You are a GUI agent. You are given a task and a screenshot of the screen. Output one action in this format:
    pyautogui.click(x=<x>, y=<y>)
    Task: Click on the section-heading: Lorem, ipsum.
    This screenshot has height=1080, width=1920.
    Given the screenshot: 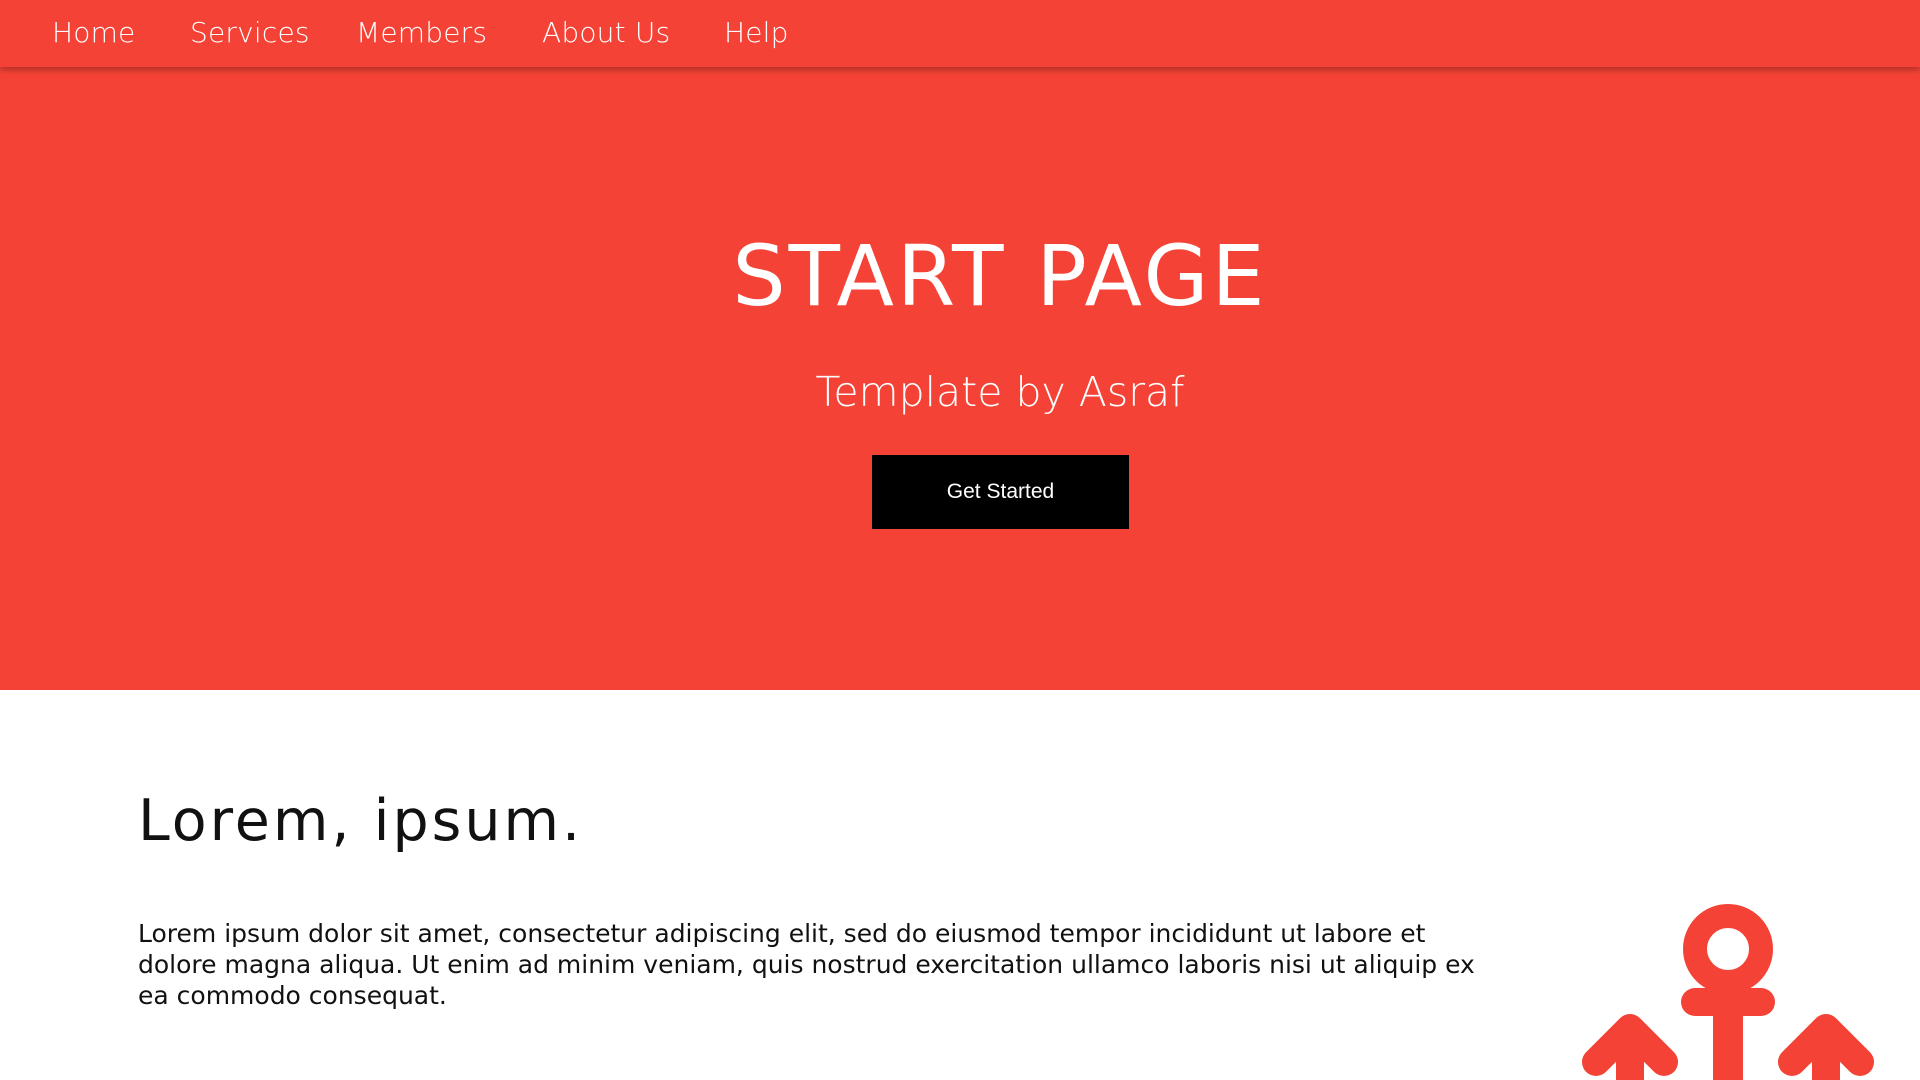 What is the action you would take?
    pyautogui.click(x=361, y=821)
    